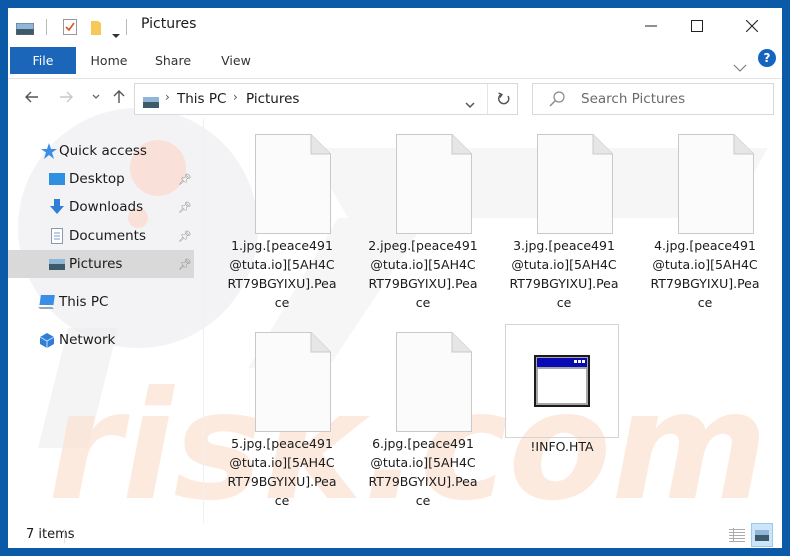 This screenshot has height=556, width=790. What do you see at coordinates (109, 60) in the screenshot?
I see `tab-home: Home` at bounding box center [109, 60].